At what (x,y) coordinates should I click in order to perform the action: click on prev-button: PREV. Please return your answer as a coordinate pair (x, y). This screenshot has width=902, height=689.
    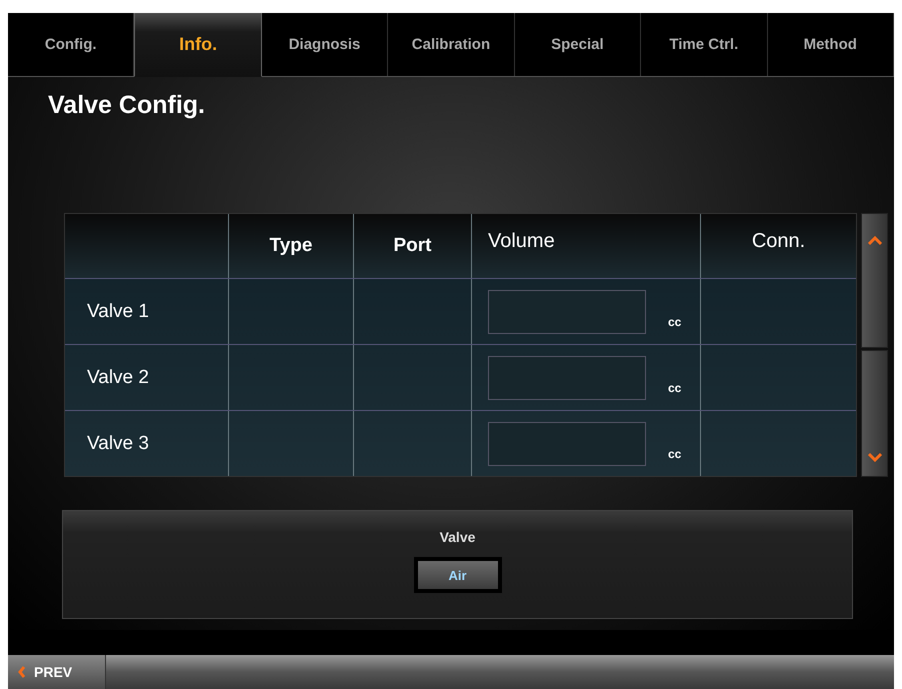
    Looking at the image, I should click on (57, 672).